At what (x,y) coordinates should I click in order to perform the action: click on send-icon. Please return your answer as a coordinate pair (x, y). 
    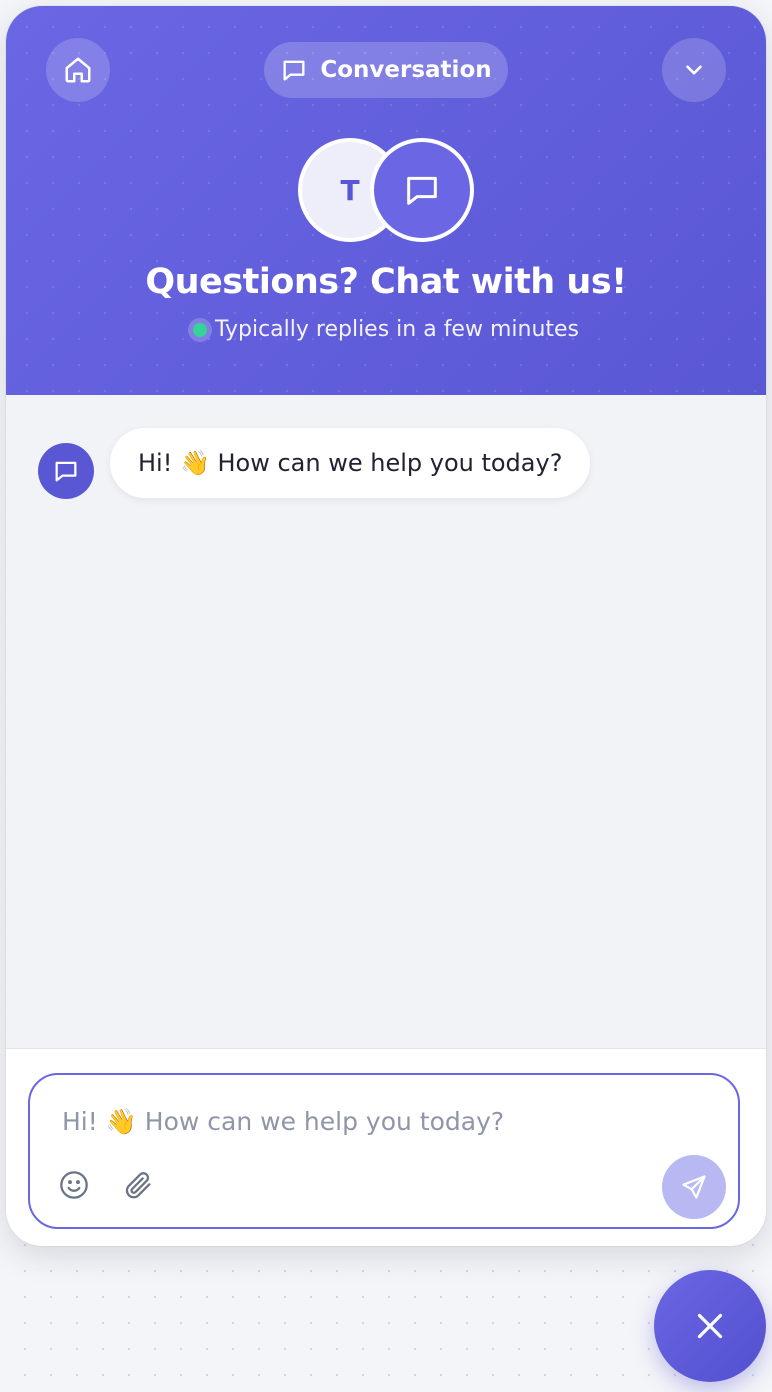
    Looking at the image, I should click on (694, 1187).